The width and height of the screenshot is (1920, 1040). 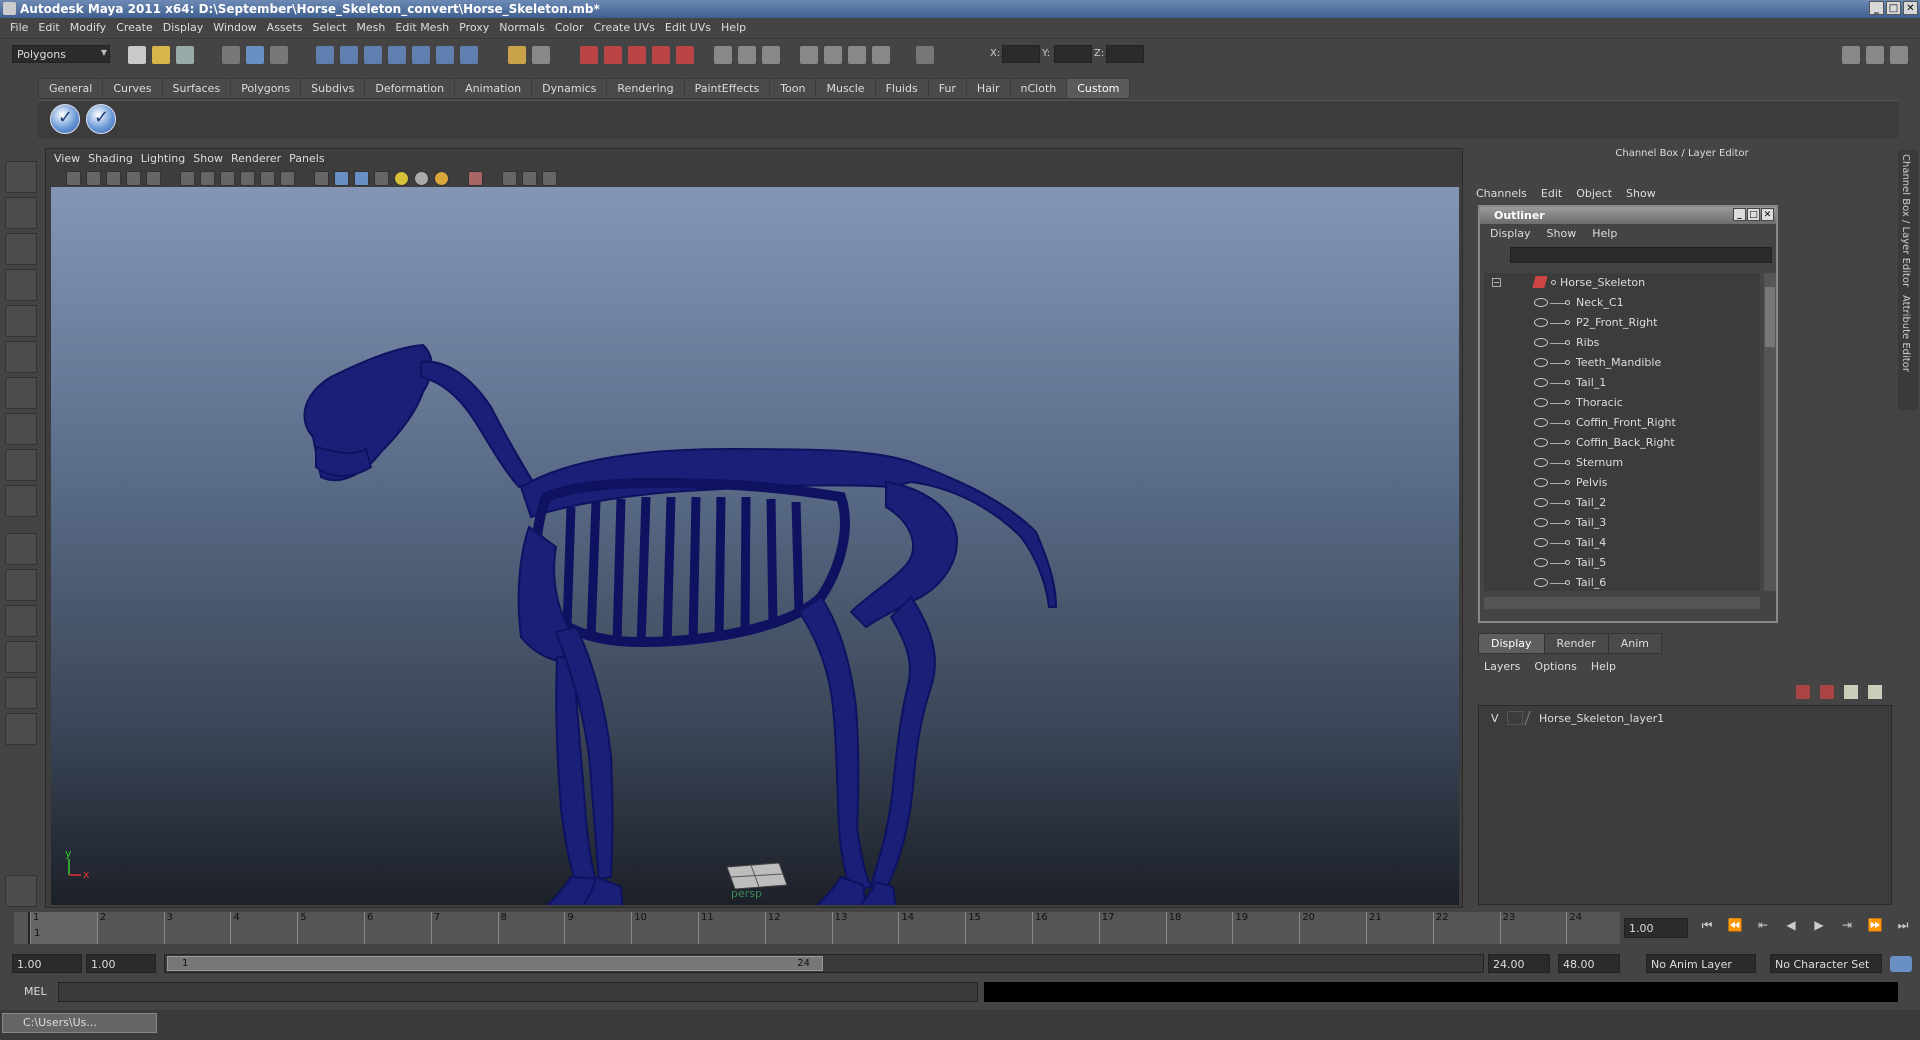 I want to click on outliner-item: Tail_5, so click(x=1622, y=563).